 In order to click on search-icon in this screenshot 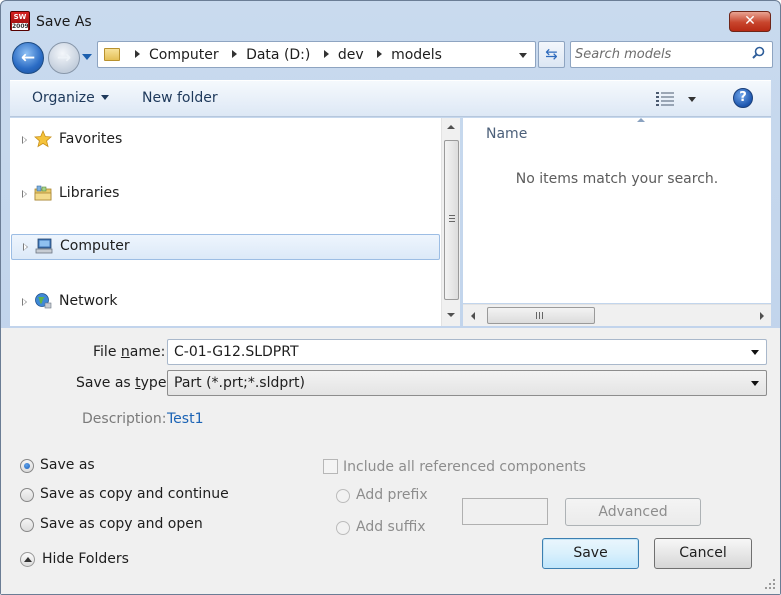, I will do `click(758, 52)`.